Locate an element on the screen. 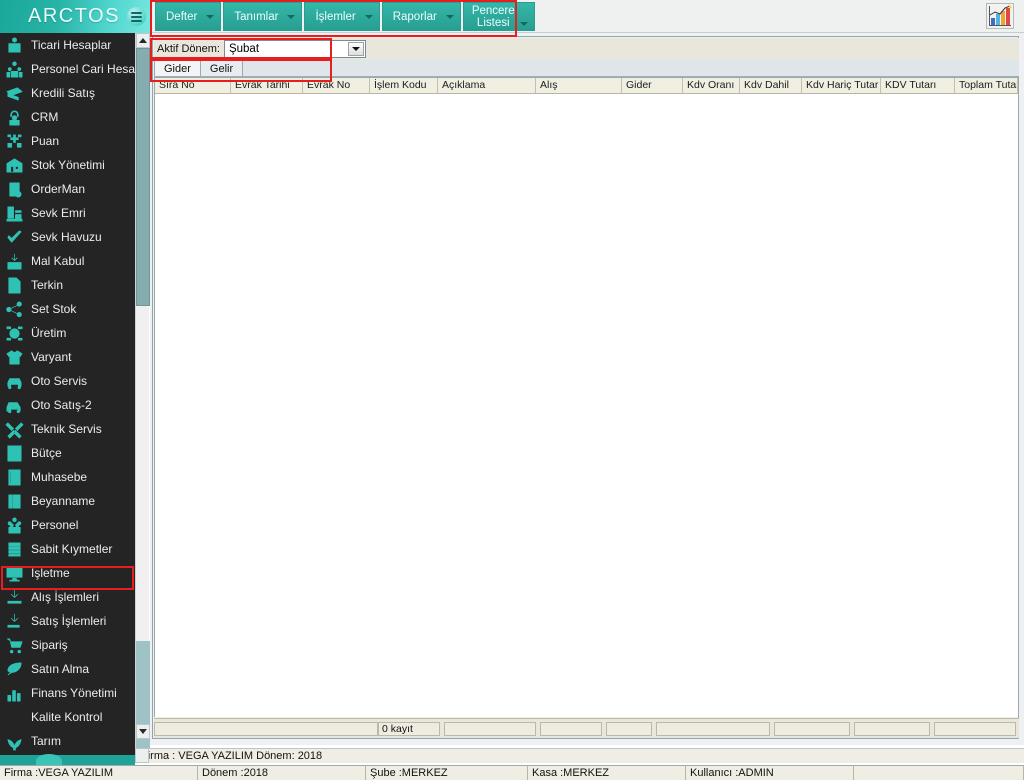 The width and height of the screenshot is (1024, 780). grid-column-header: Kdv Oranı is located at coordinates (711, 85).